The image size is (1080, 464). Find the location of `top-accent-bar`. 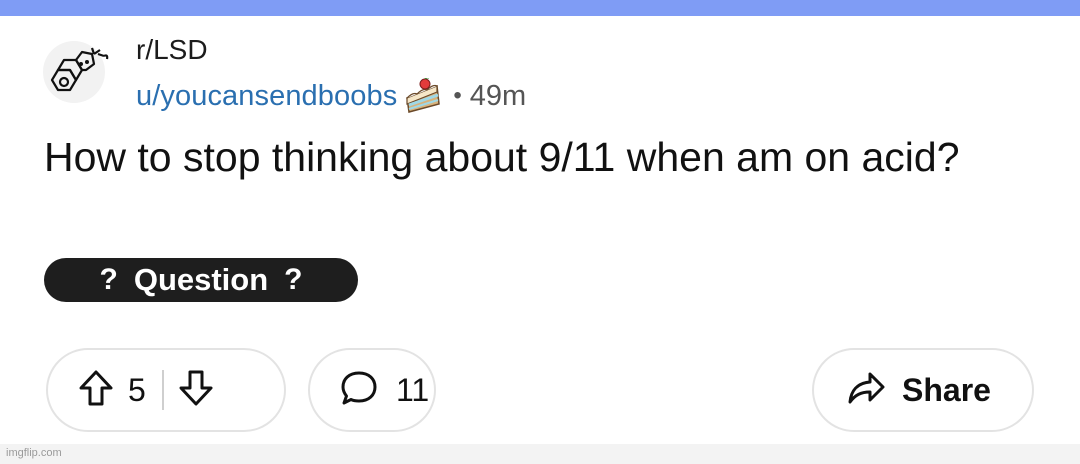

top-accent-bar is located at coordinates (540, 8).